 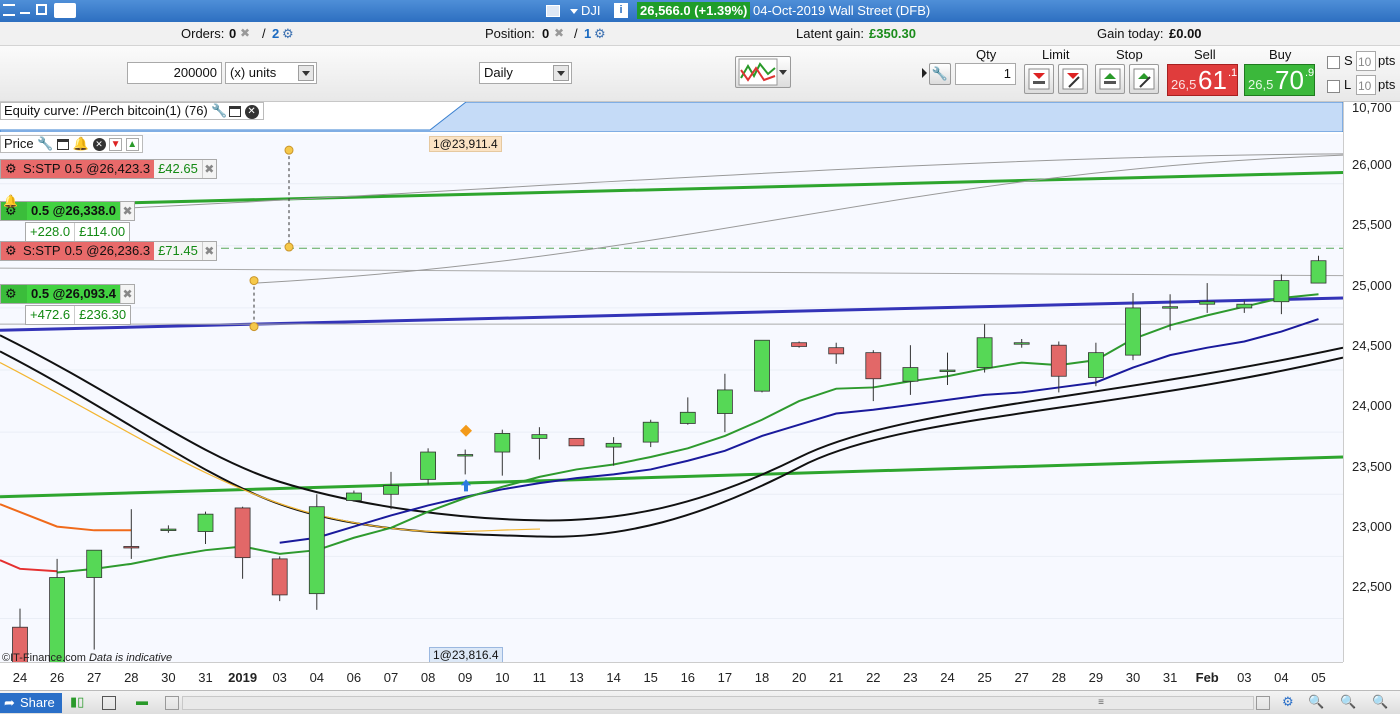 I want to click on limit-pts-input: 10, so click(x=1366, y=85).